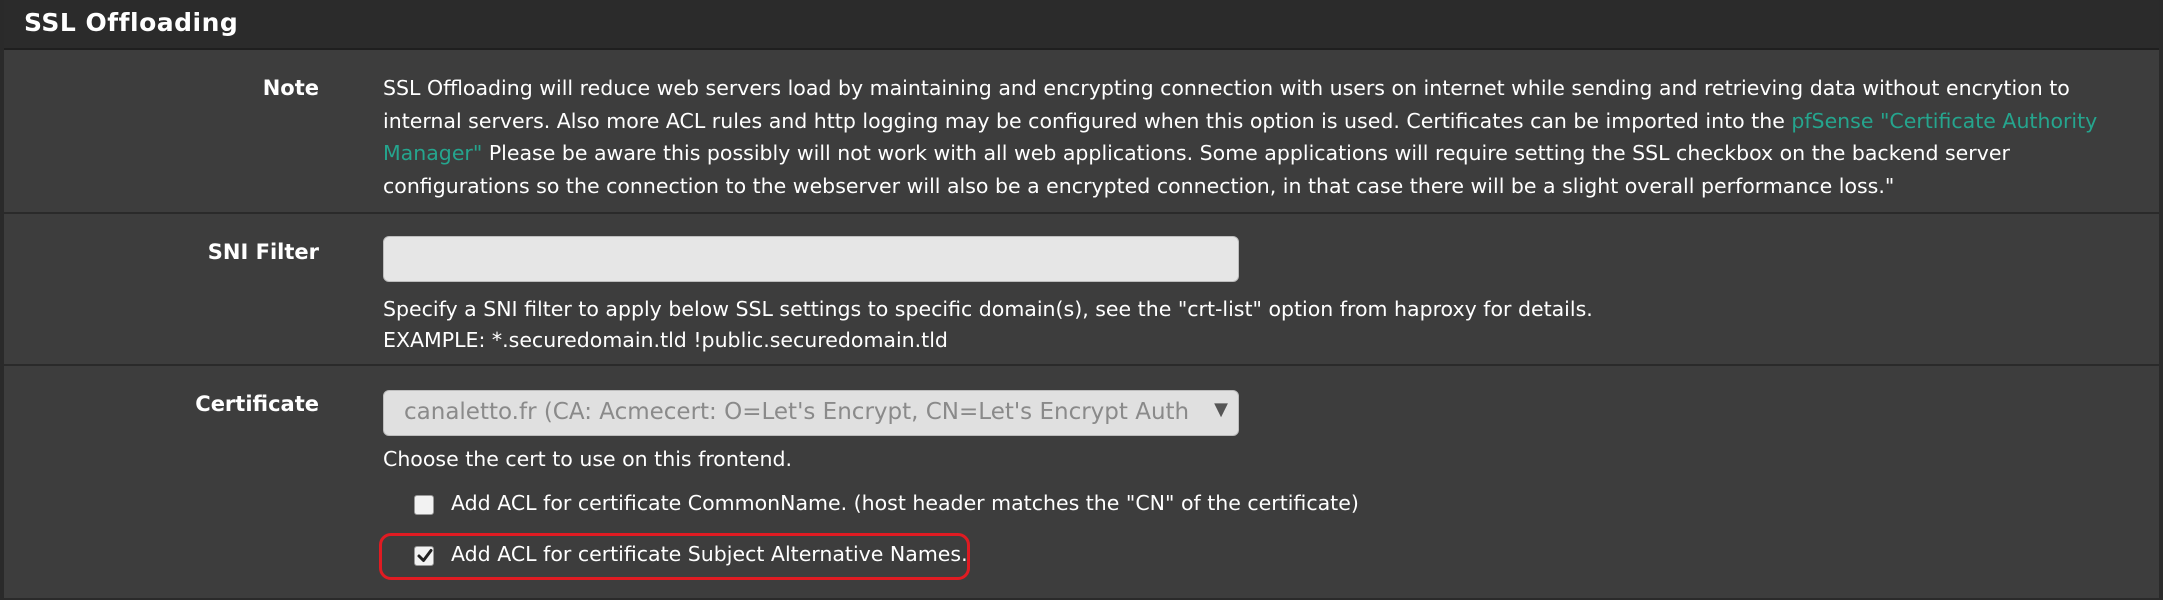  What do you see at coordinates (587, 459) in the screenshot?
I see `certificate-help: Choose the cert to use on this frontend.` at bounding box center [587, 459].